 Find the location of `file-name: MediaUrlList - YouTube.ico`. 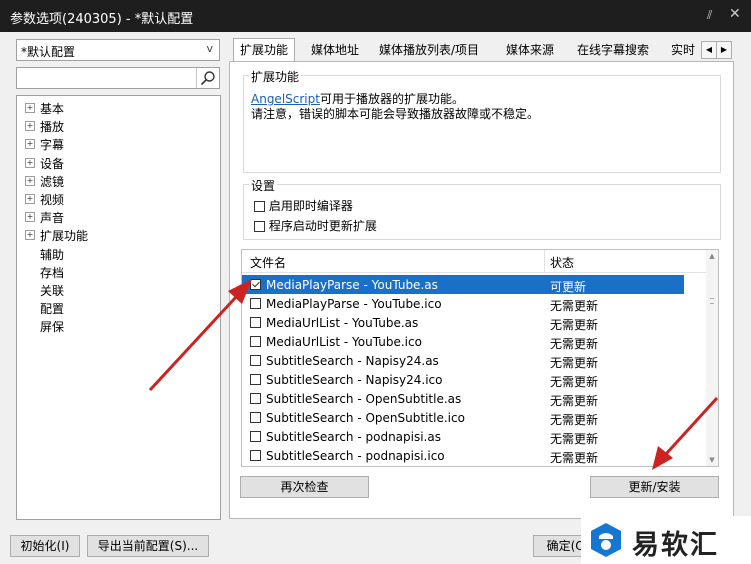

file-name: MediaUrlList - YouTube.ico is located at coordinates (344, 342).